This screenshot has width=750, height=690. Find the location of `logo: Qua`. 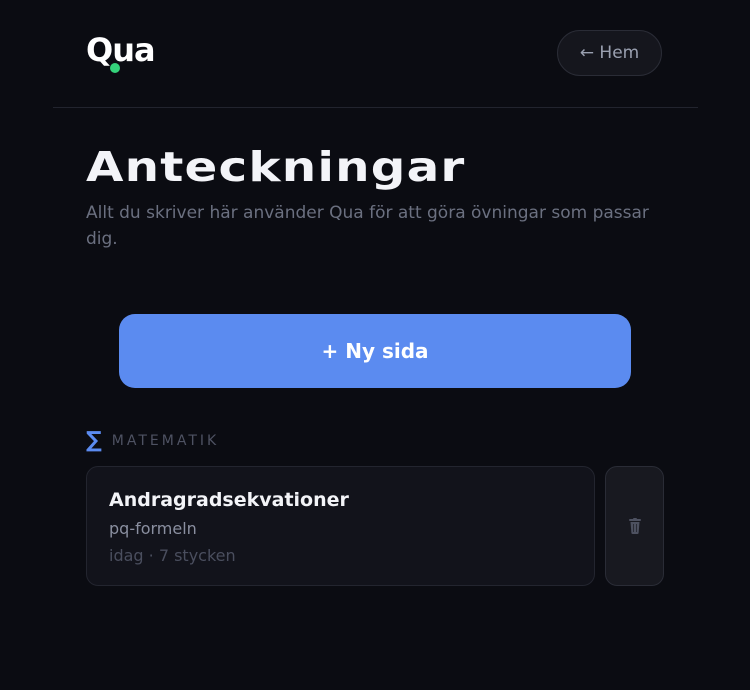

logo: Qua is located at coordinates (121, 51).